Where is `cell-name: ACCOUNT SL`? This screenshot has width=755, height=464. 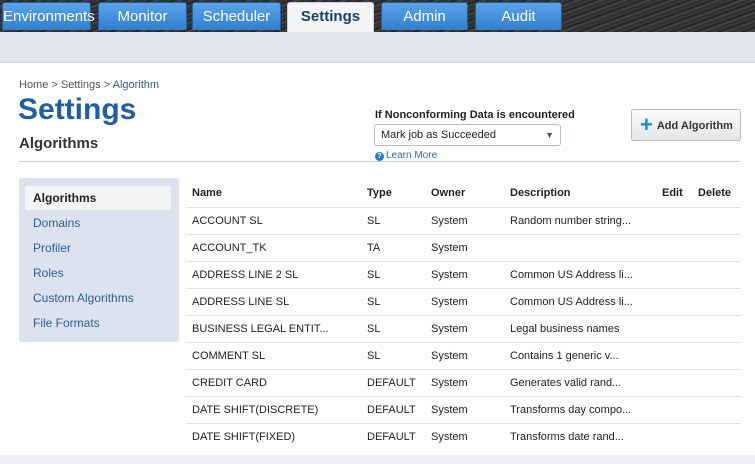
cell-name: ACCOUNT SL is located at coordinates (227, 221).